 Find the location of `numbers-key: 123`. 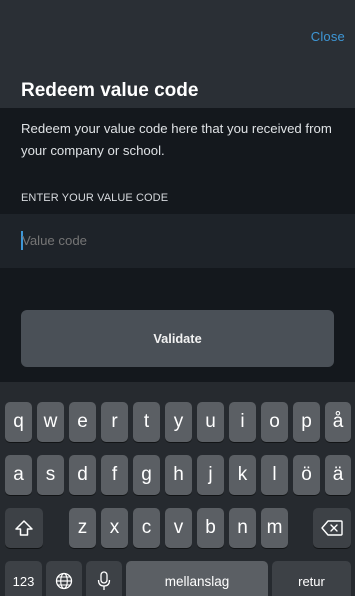

numbers-key: 123 is located at coordinates (23, 578).